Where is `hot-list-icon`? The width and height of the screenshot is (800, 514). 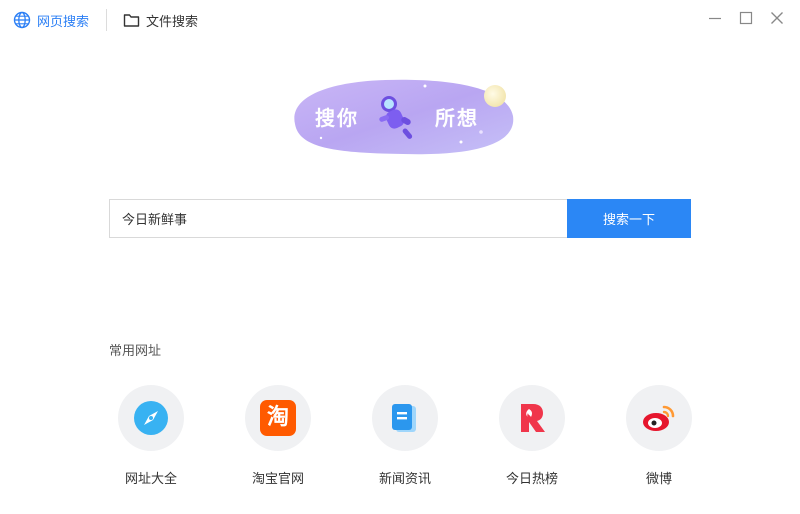 hot-list-icon is located at coordinates (533, 418).